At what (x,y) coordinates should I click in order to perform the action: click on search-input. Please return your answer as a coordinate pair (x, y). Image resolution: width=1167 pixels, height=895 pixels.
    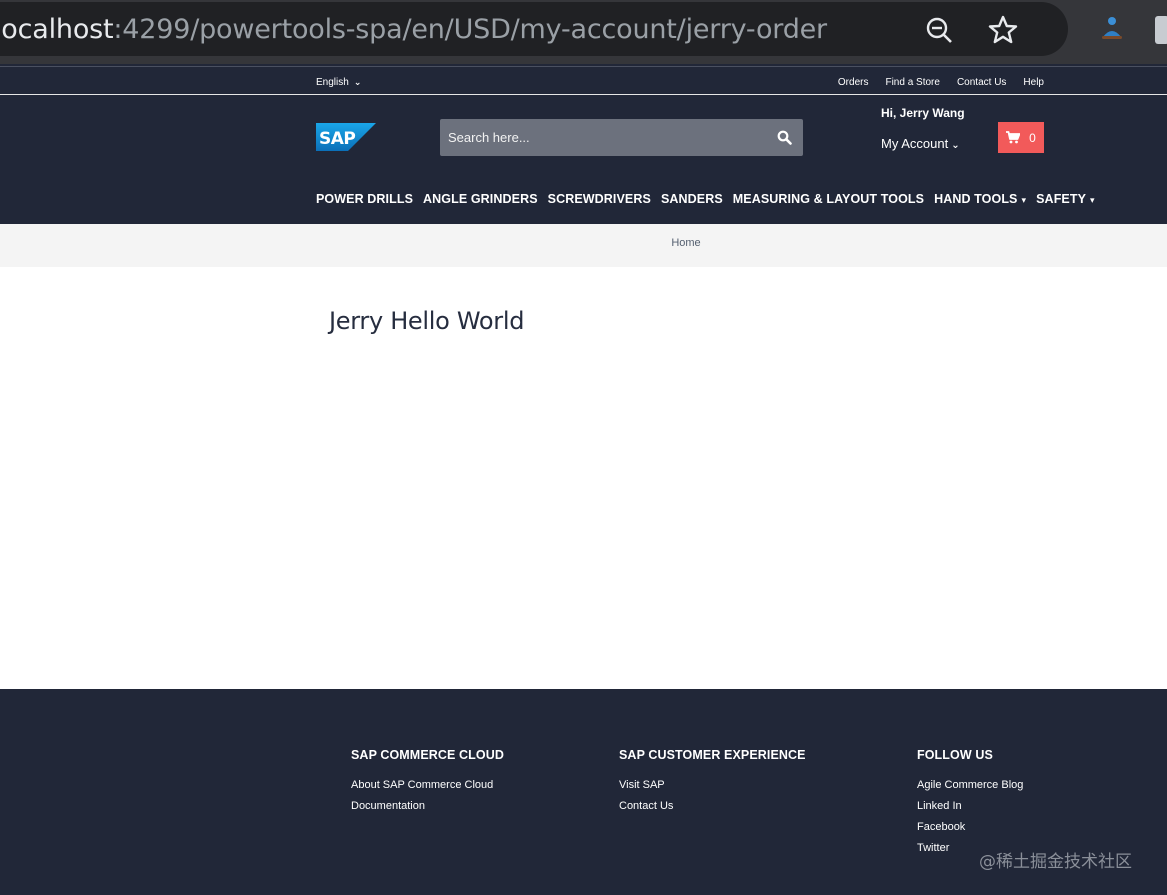
    Looking at the image, I should click on (602, 137).